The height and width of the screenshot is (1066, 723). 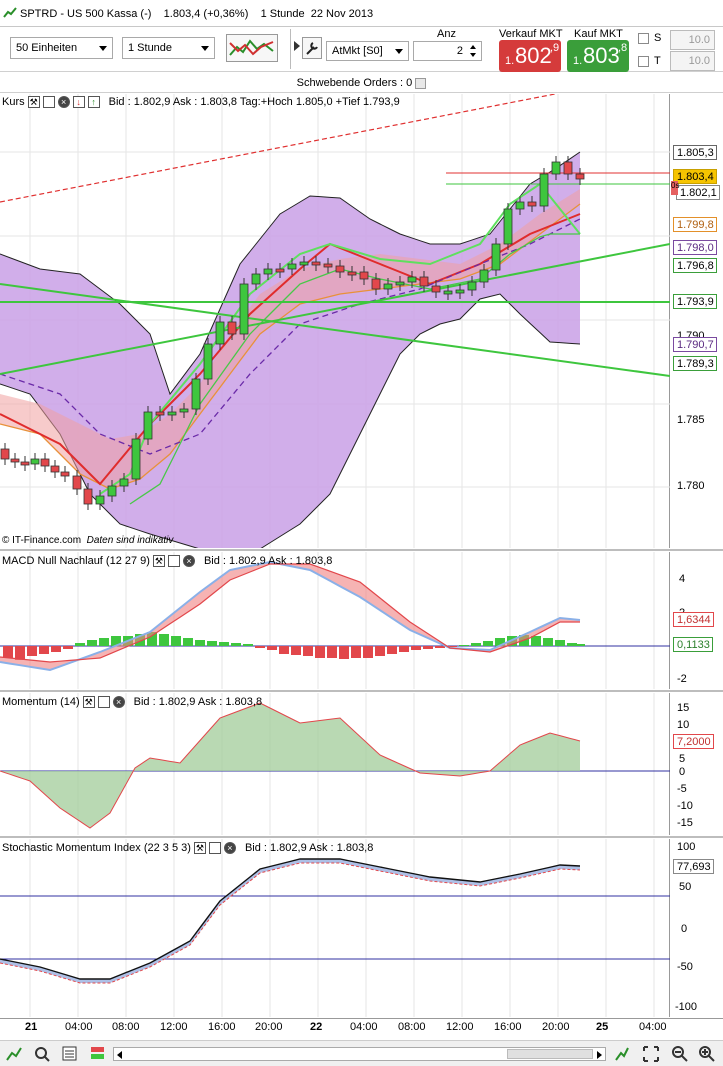 What do you see at coordinates (31, 1027) in the screenshot?
I see `time-label: 21` at bounding box center [31, 1027].